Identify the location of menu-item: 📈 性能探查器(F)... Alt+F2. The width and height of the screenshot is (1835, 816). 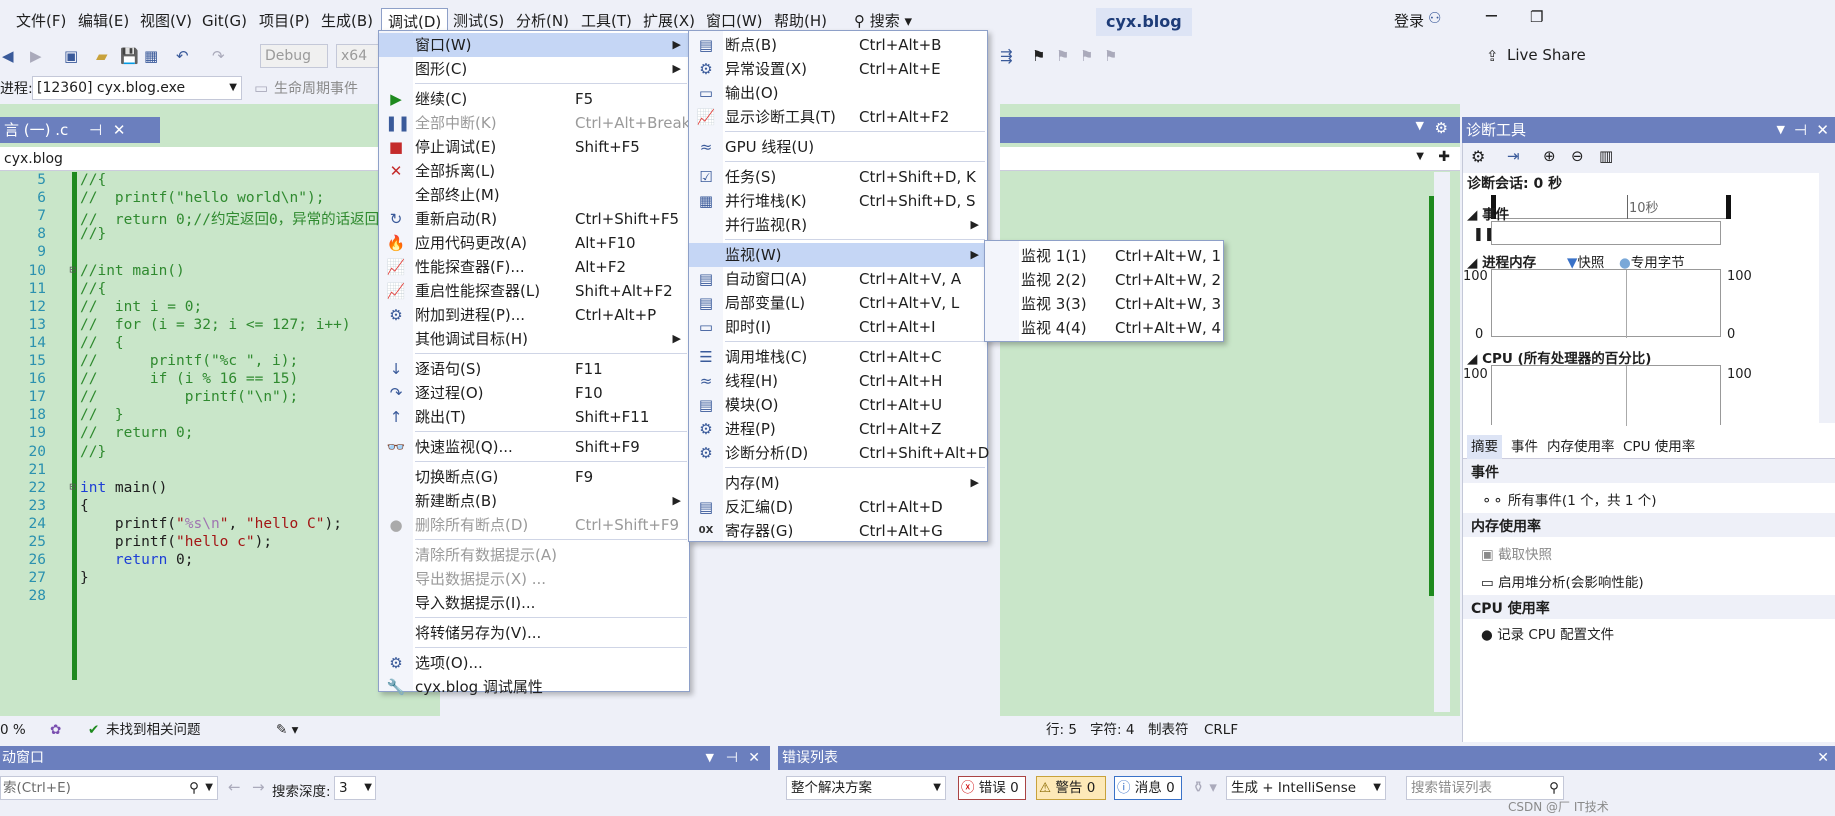
(534, 267).